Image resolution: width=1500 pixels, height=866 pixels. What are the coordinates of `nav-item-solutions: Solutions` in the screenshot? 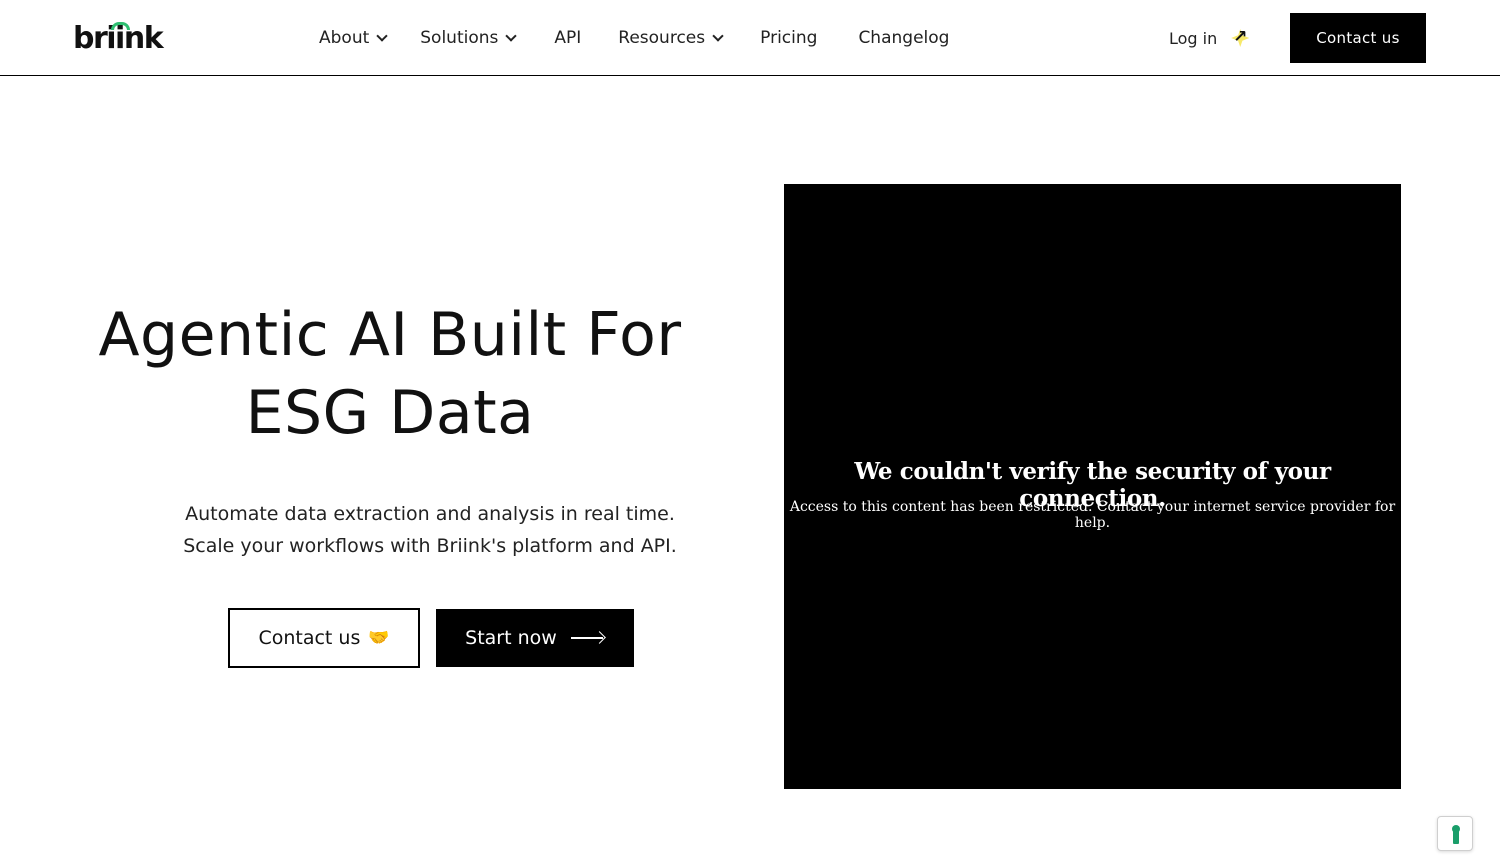 It's located at (469, 38).